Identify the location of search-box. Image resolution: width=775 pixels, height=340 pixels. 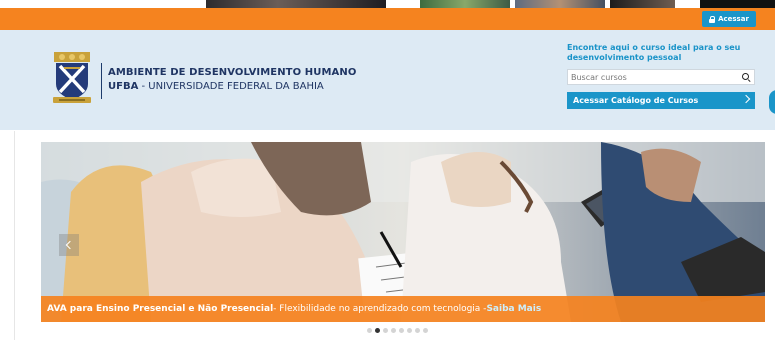
(661, 77).